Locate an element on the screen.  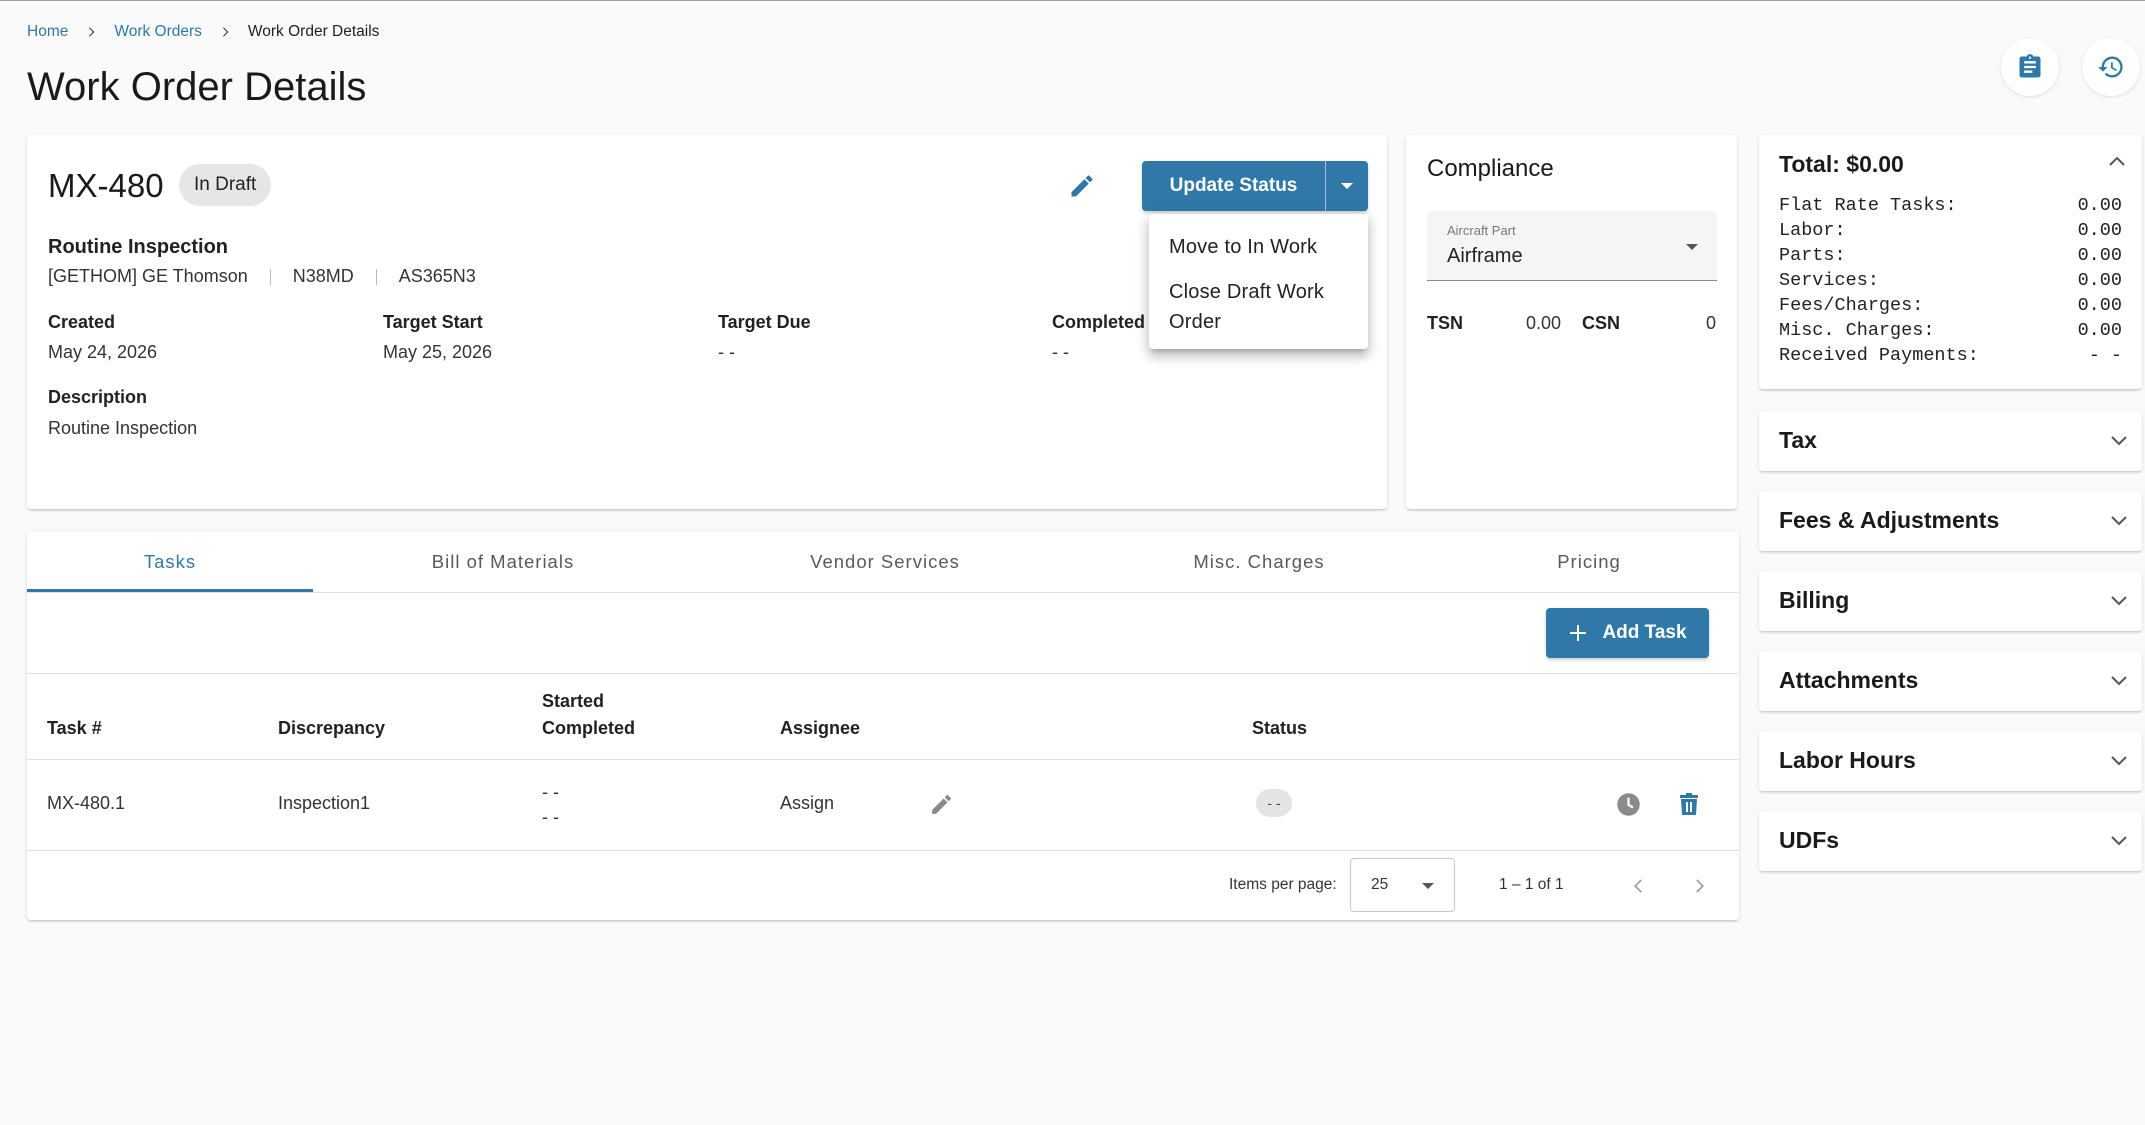
delete-task-button is located at coordinates (1689, 804).